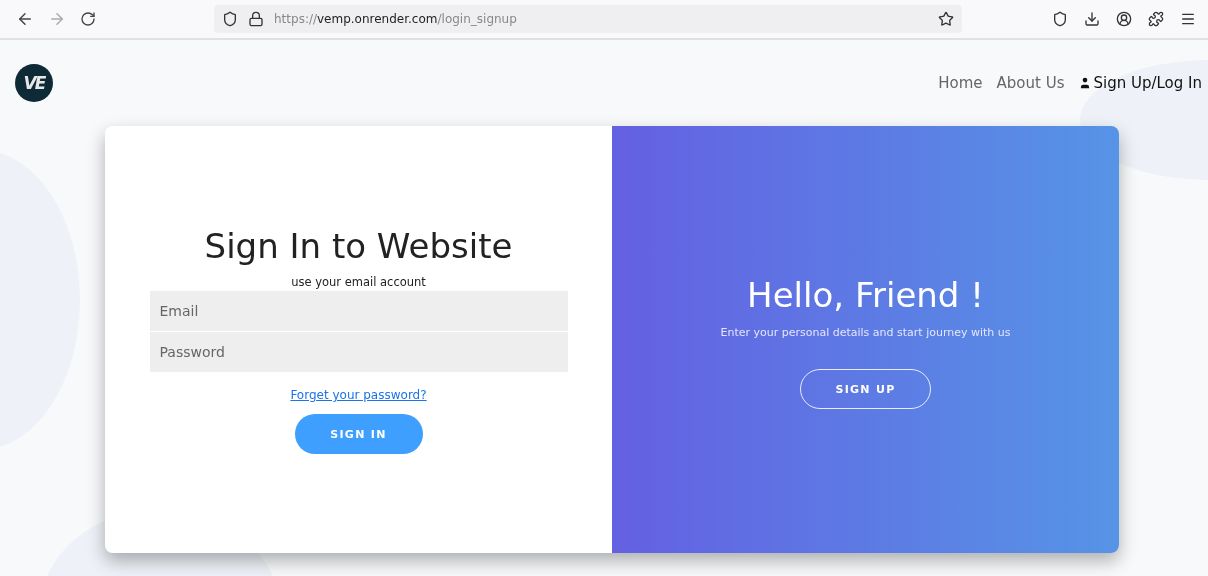 This screenshot has height=576, width=1208. Describe the element at coordinates (865, 332) in the screenshot. I see `welcome-text: Enter your personal details and start journey with us` at that location.